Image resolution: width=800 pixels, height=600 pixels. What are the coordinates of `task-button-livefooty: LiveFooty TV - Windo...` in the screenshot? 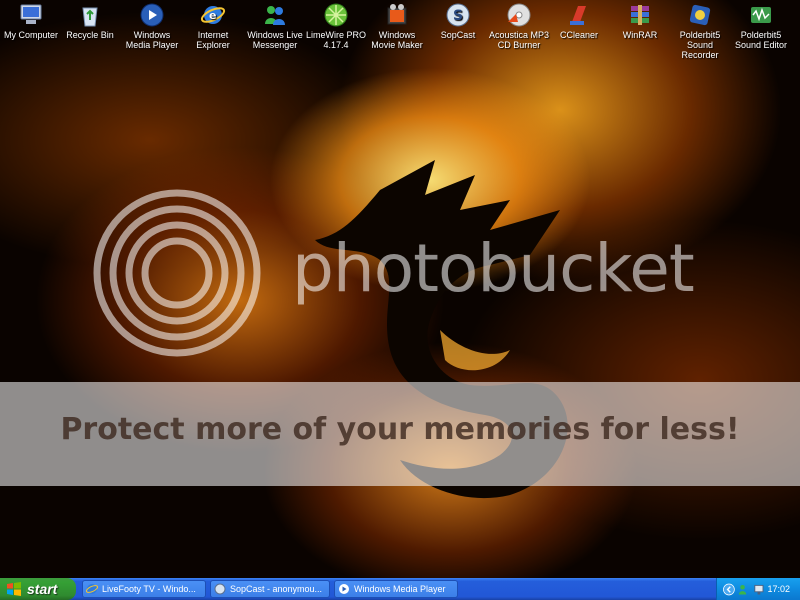 It's located at (144, 589).